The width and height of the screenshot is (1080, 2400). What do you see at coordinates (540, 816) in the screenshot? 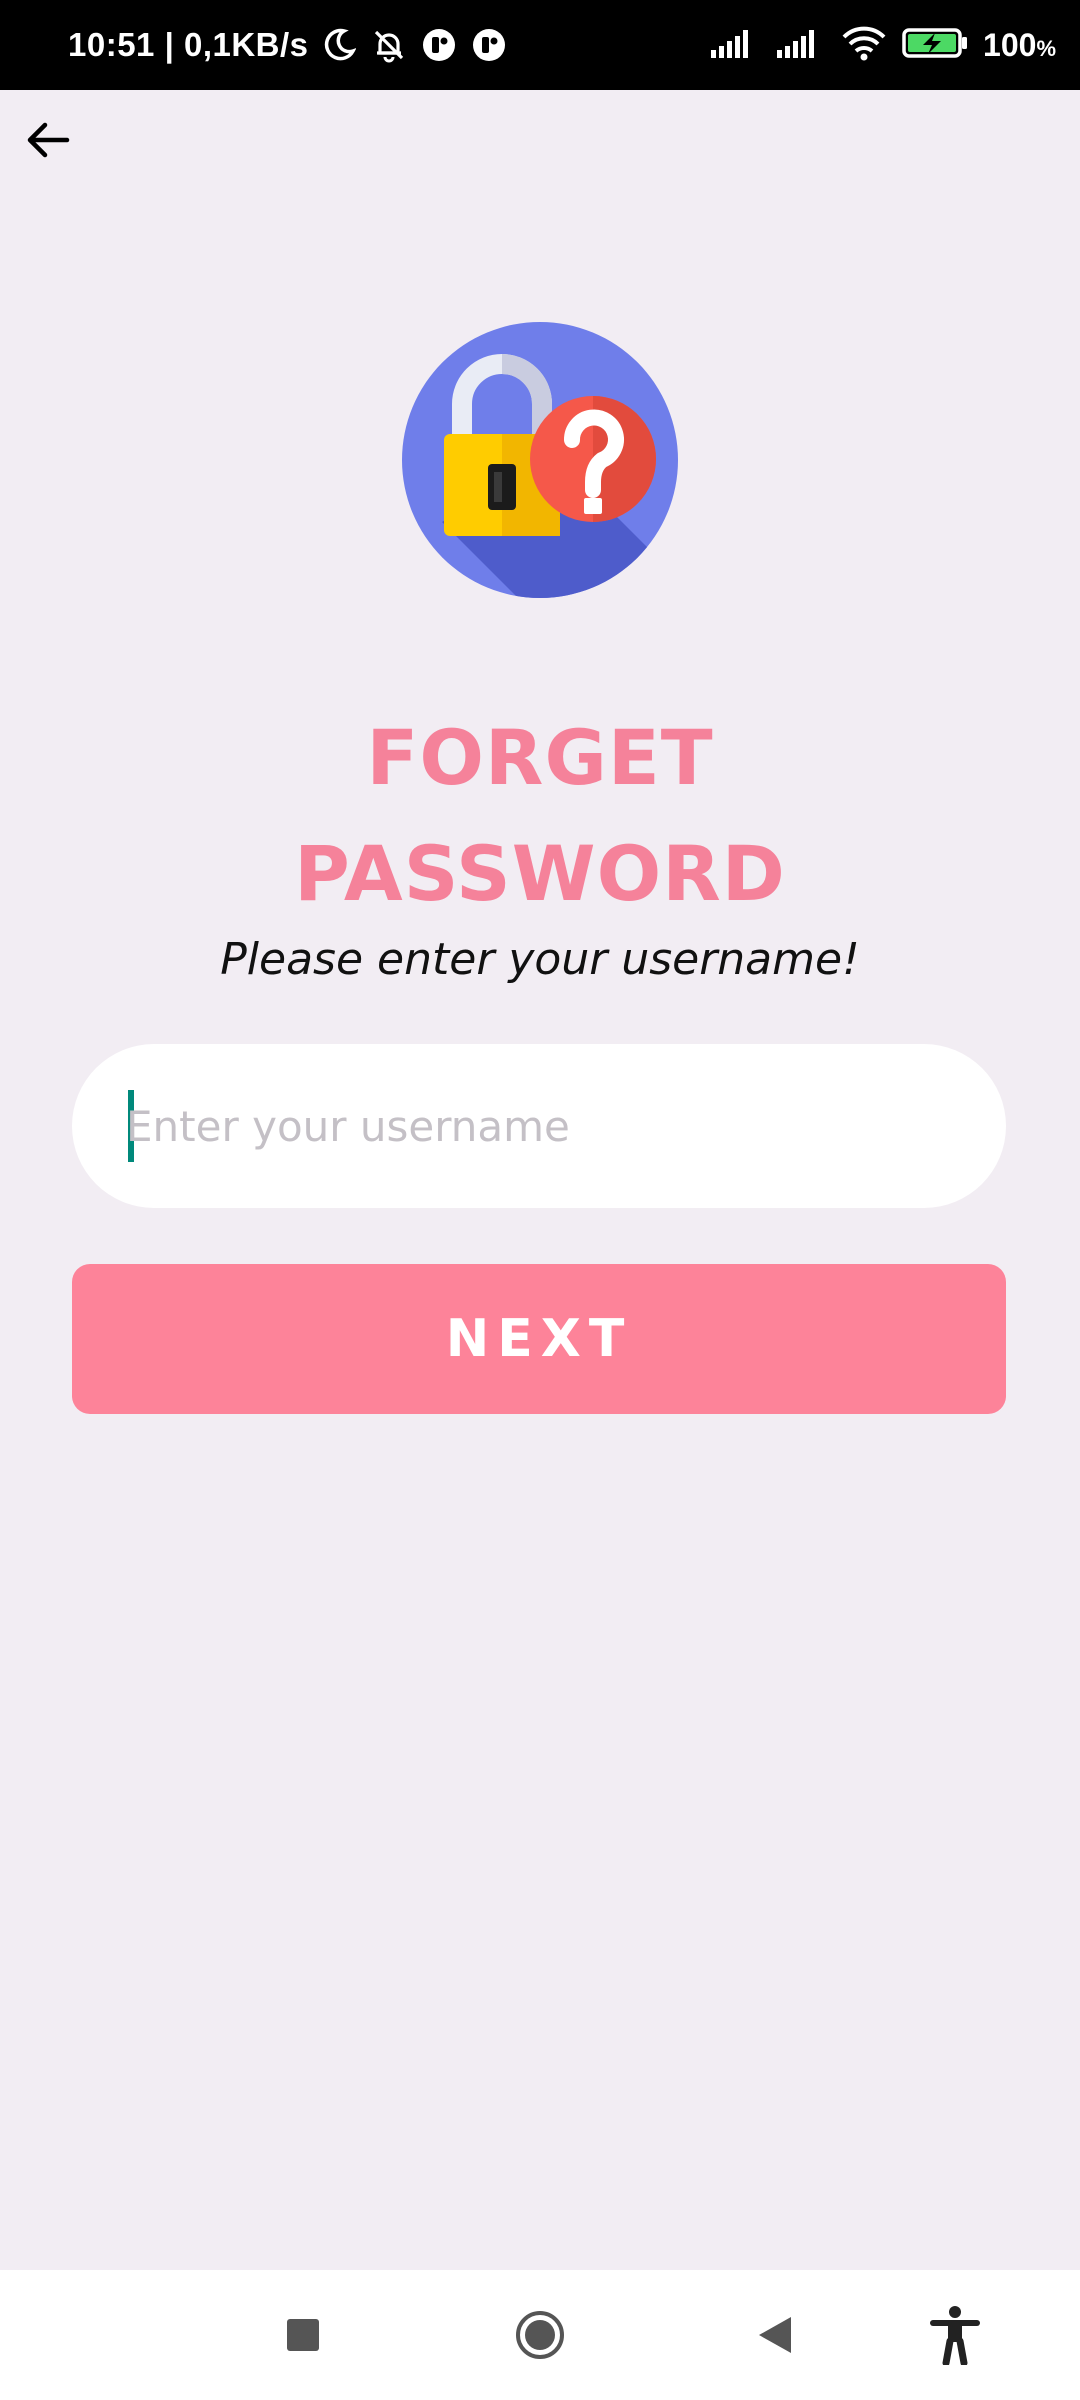
I see `page-title: FORGET PASSWORD` at bounding box center [540, 816].